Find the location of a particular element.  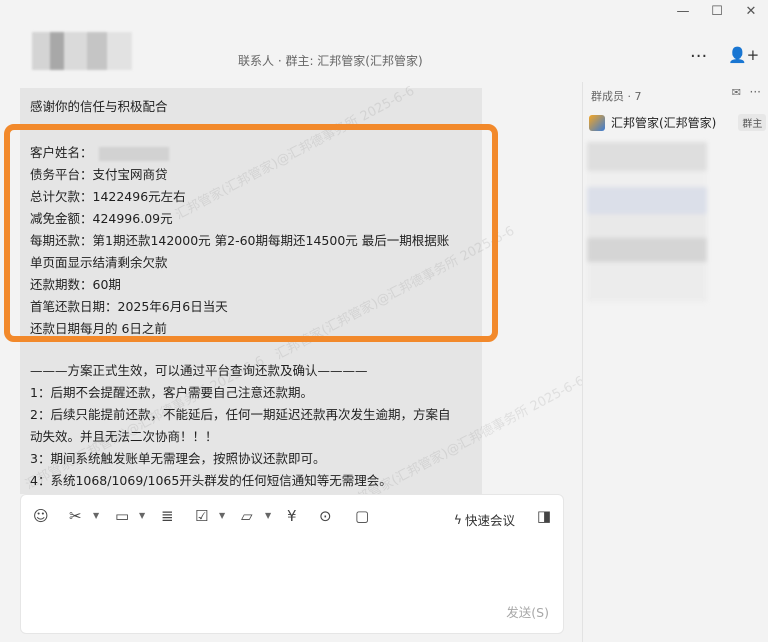

document-icon: ≣ is located at coordinates (167, 516).